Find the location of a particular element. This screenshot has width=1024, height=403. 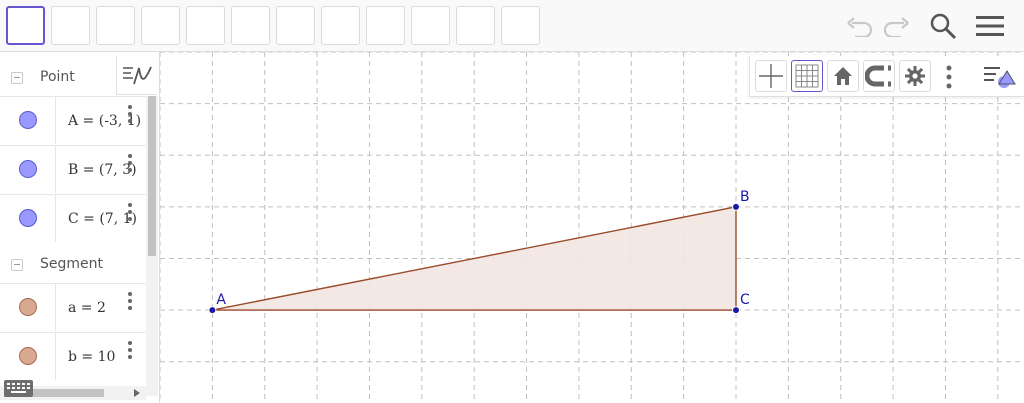

algebra-group-header: Segment is located at coordinates (73, 265).